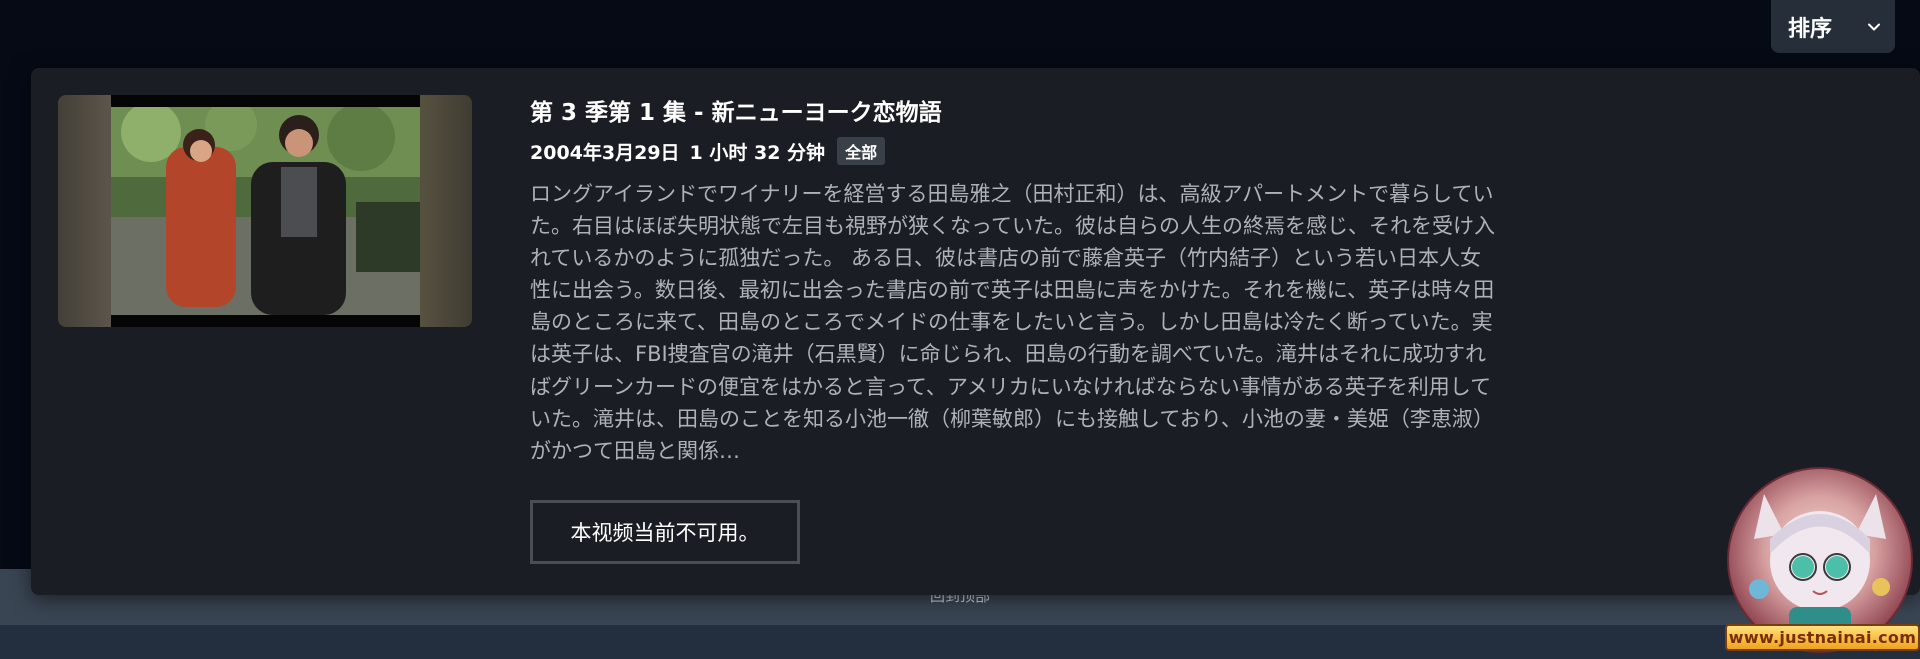 The image size is (1920, 659). Describe the element at coordinates (605, 152) in the screenshot. I see `release-date: 2004年3月29日` at that location.